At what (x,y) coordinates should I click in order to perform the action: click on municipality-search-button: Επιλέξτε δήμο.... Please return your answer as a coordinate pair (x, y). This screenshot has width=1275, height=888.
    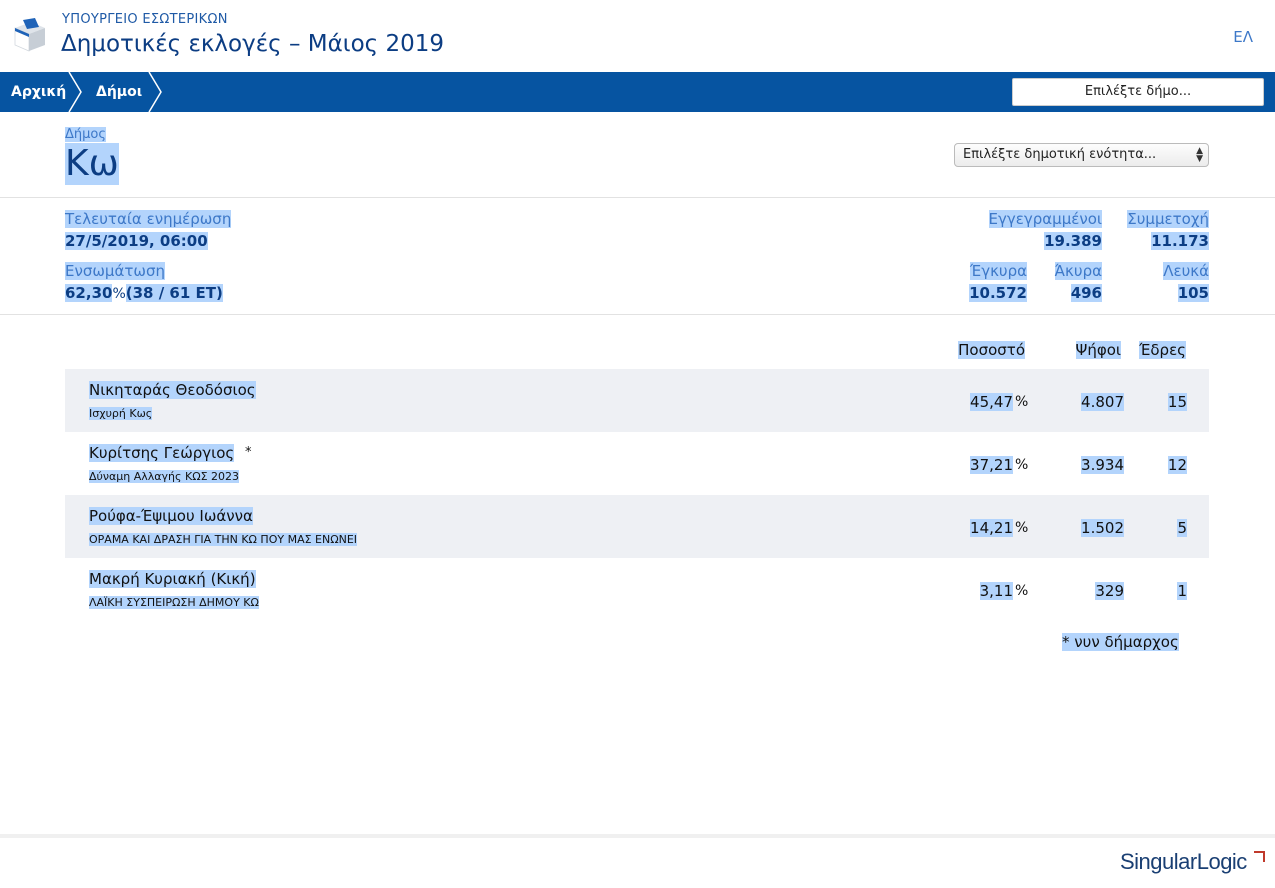
    Looking at the image, I should click on (1138, 92).